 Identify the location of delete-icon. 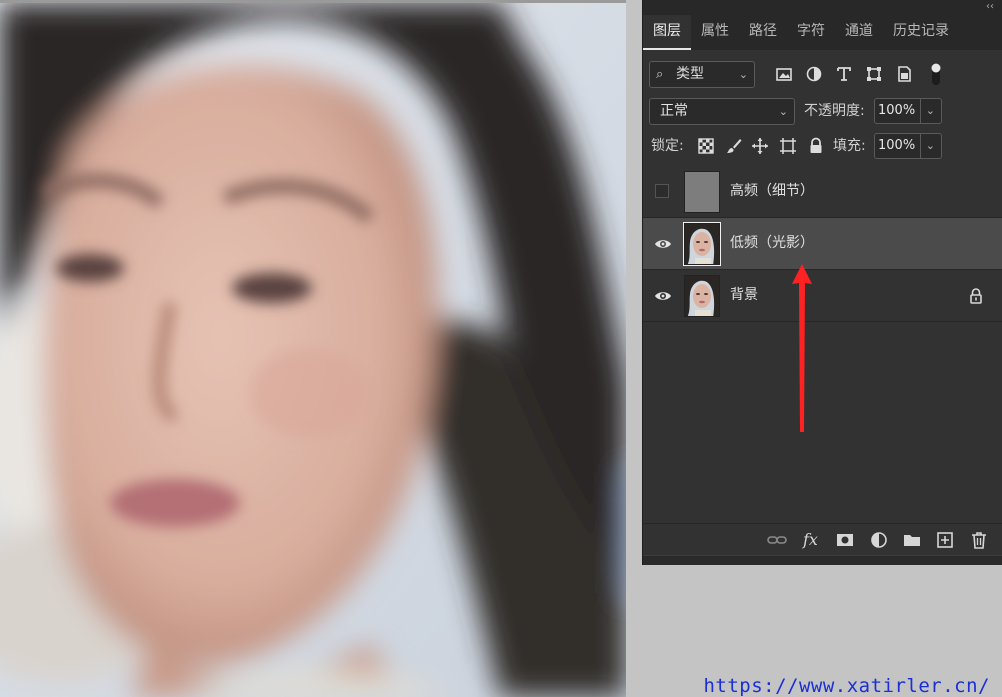
(979, 540).